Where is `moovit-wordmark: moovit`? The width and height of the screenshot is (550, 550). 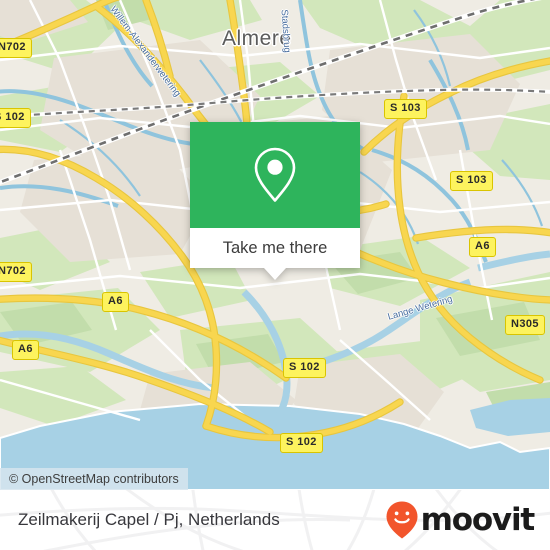 moovit-wordmark: moovit is located at coordinates (478, 519).